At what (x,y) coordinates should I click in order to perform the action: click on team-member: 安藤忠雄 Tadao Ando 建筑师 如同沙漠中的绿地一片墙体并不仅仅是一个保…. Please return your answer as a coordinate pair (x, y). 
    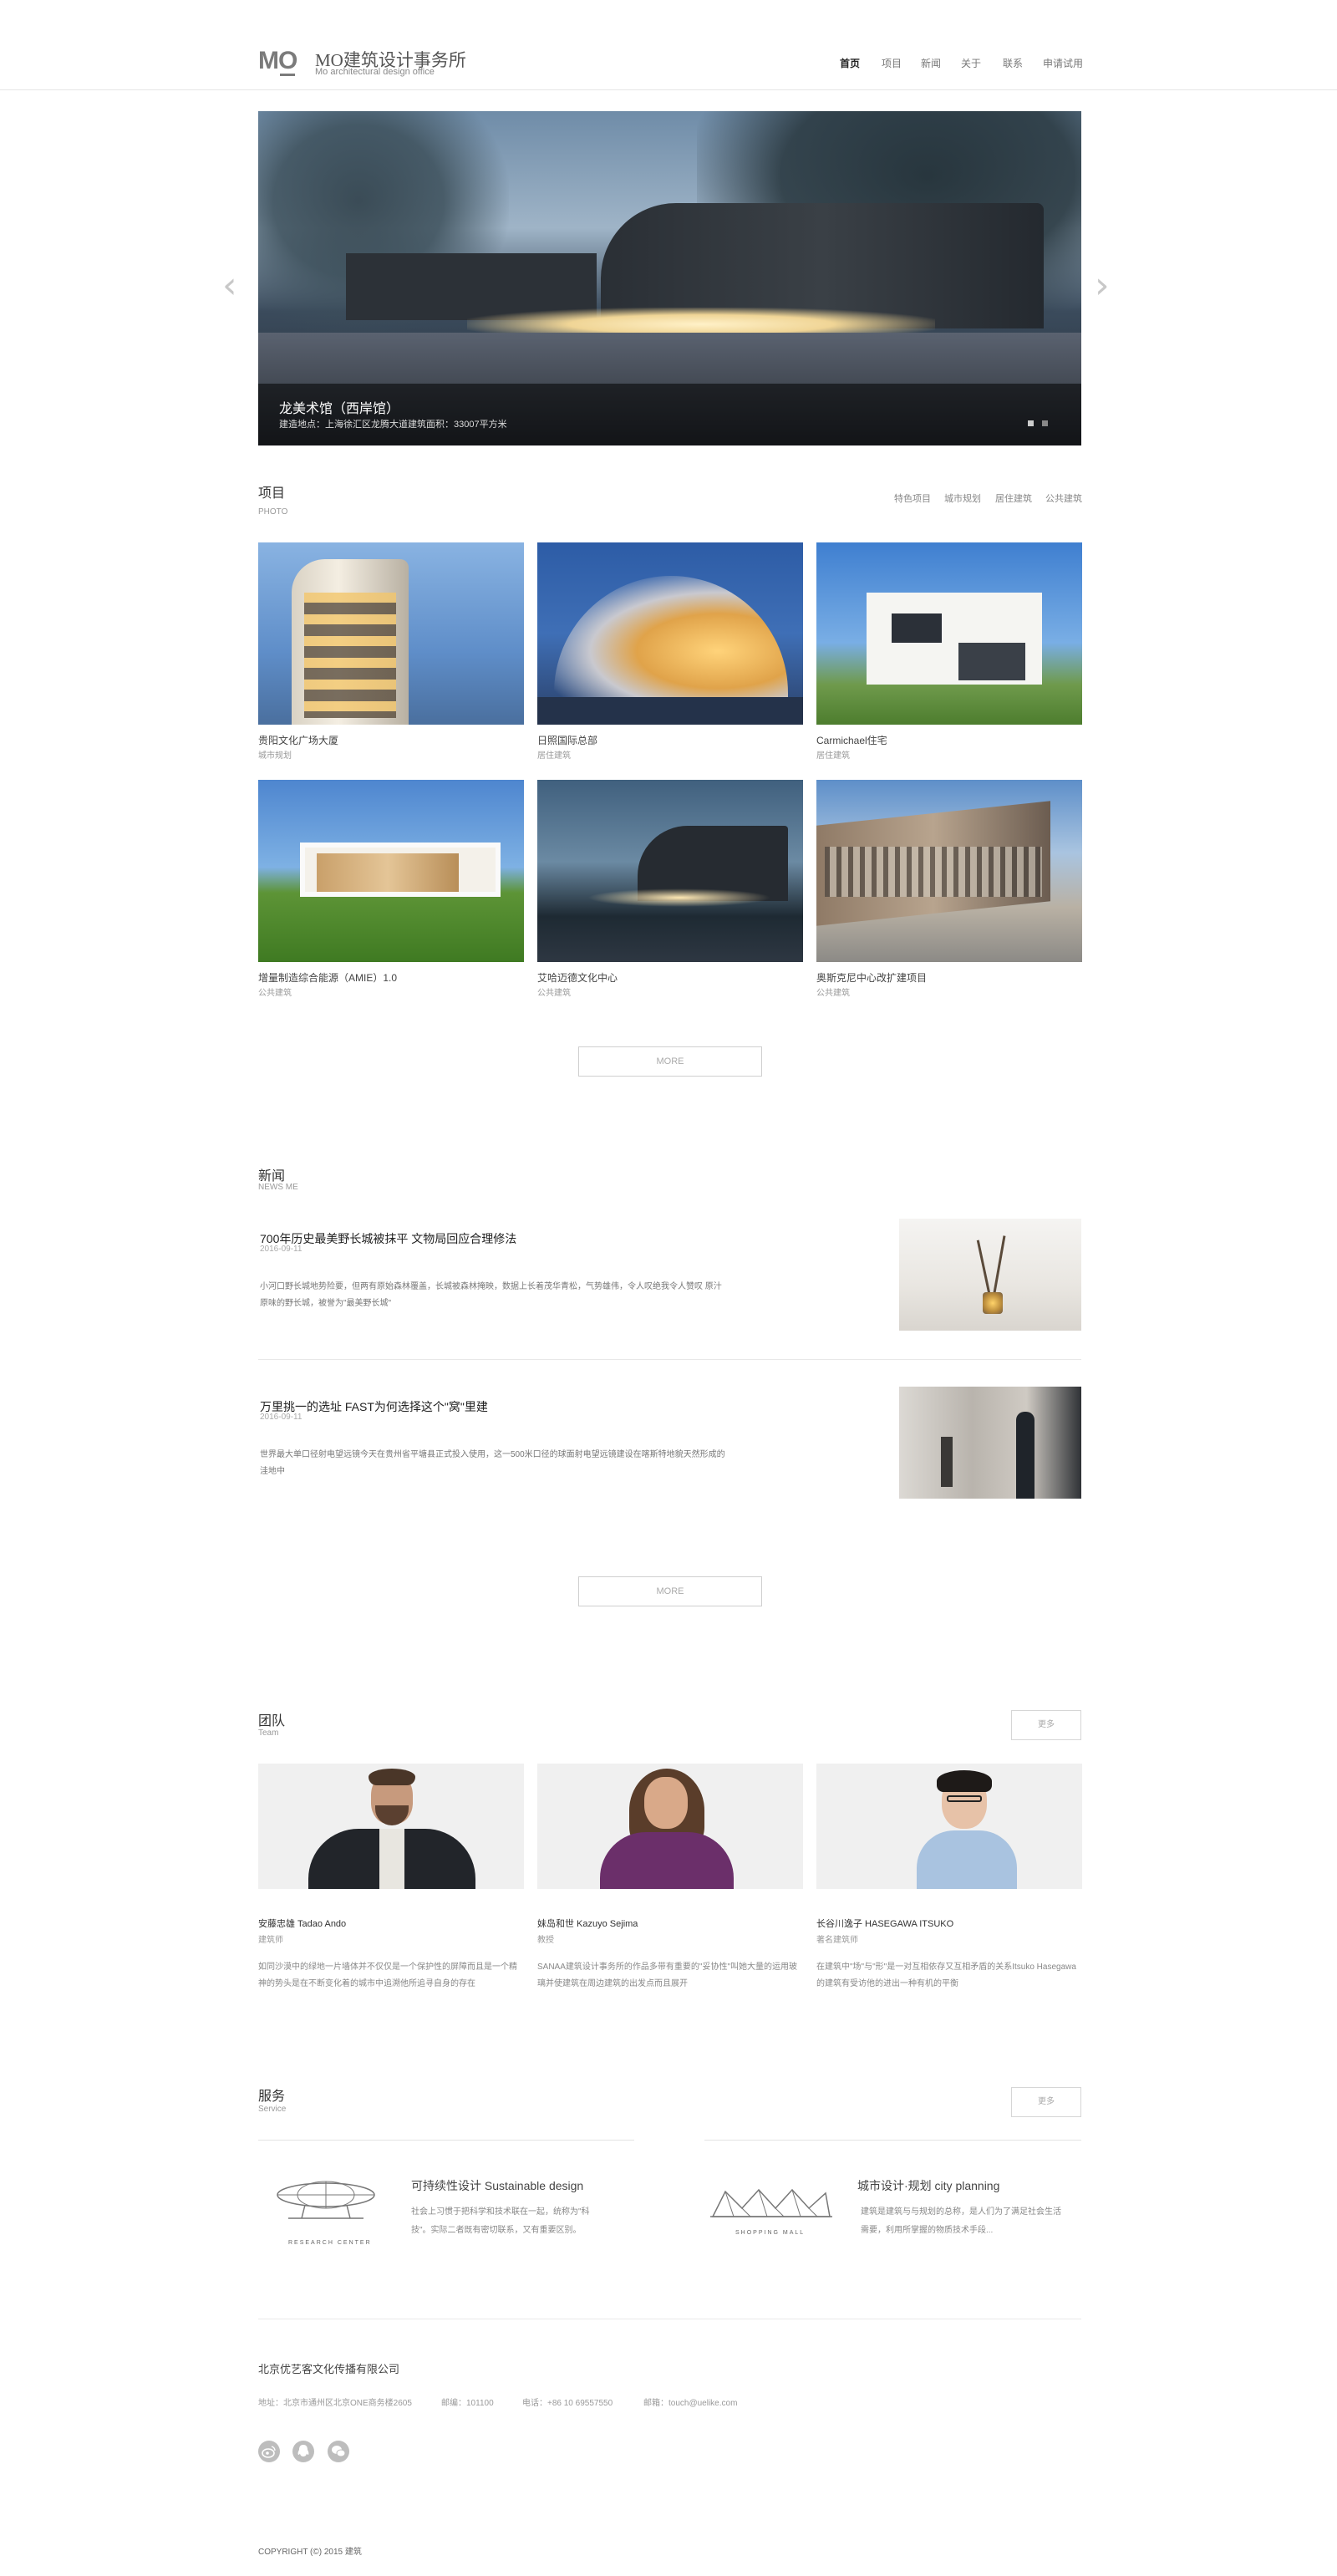
    Looking at the image, I should click on (391, 1878).